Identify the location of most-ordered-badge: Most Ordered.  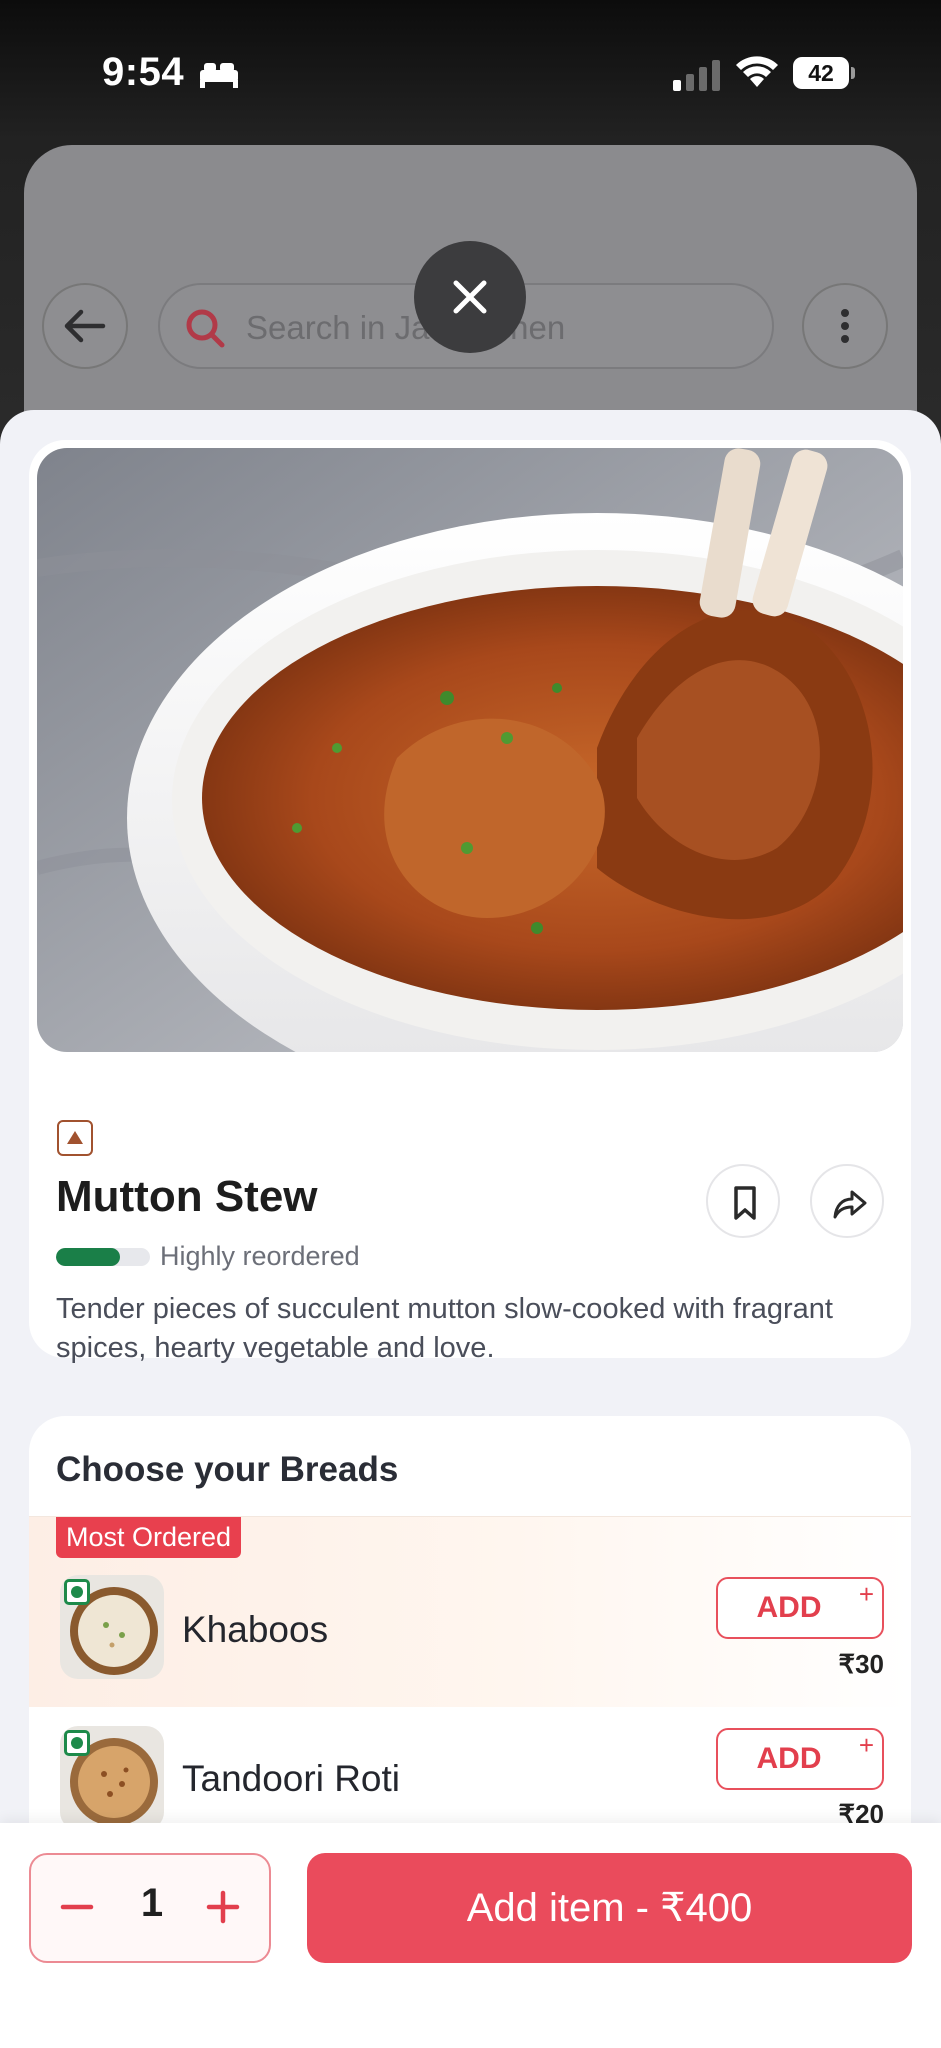
(149, 1537).